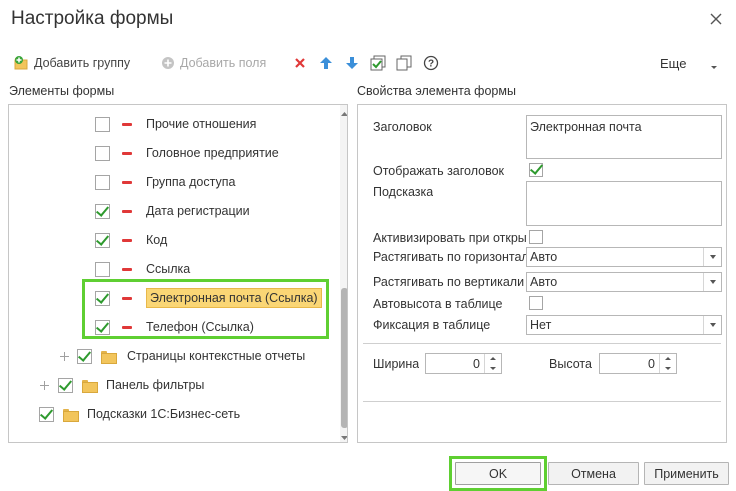 The height and width of the screenshot is (491, 736). I want to click on tree-item-label: Прочие отношения, so click(201, 124).